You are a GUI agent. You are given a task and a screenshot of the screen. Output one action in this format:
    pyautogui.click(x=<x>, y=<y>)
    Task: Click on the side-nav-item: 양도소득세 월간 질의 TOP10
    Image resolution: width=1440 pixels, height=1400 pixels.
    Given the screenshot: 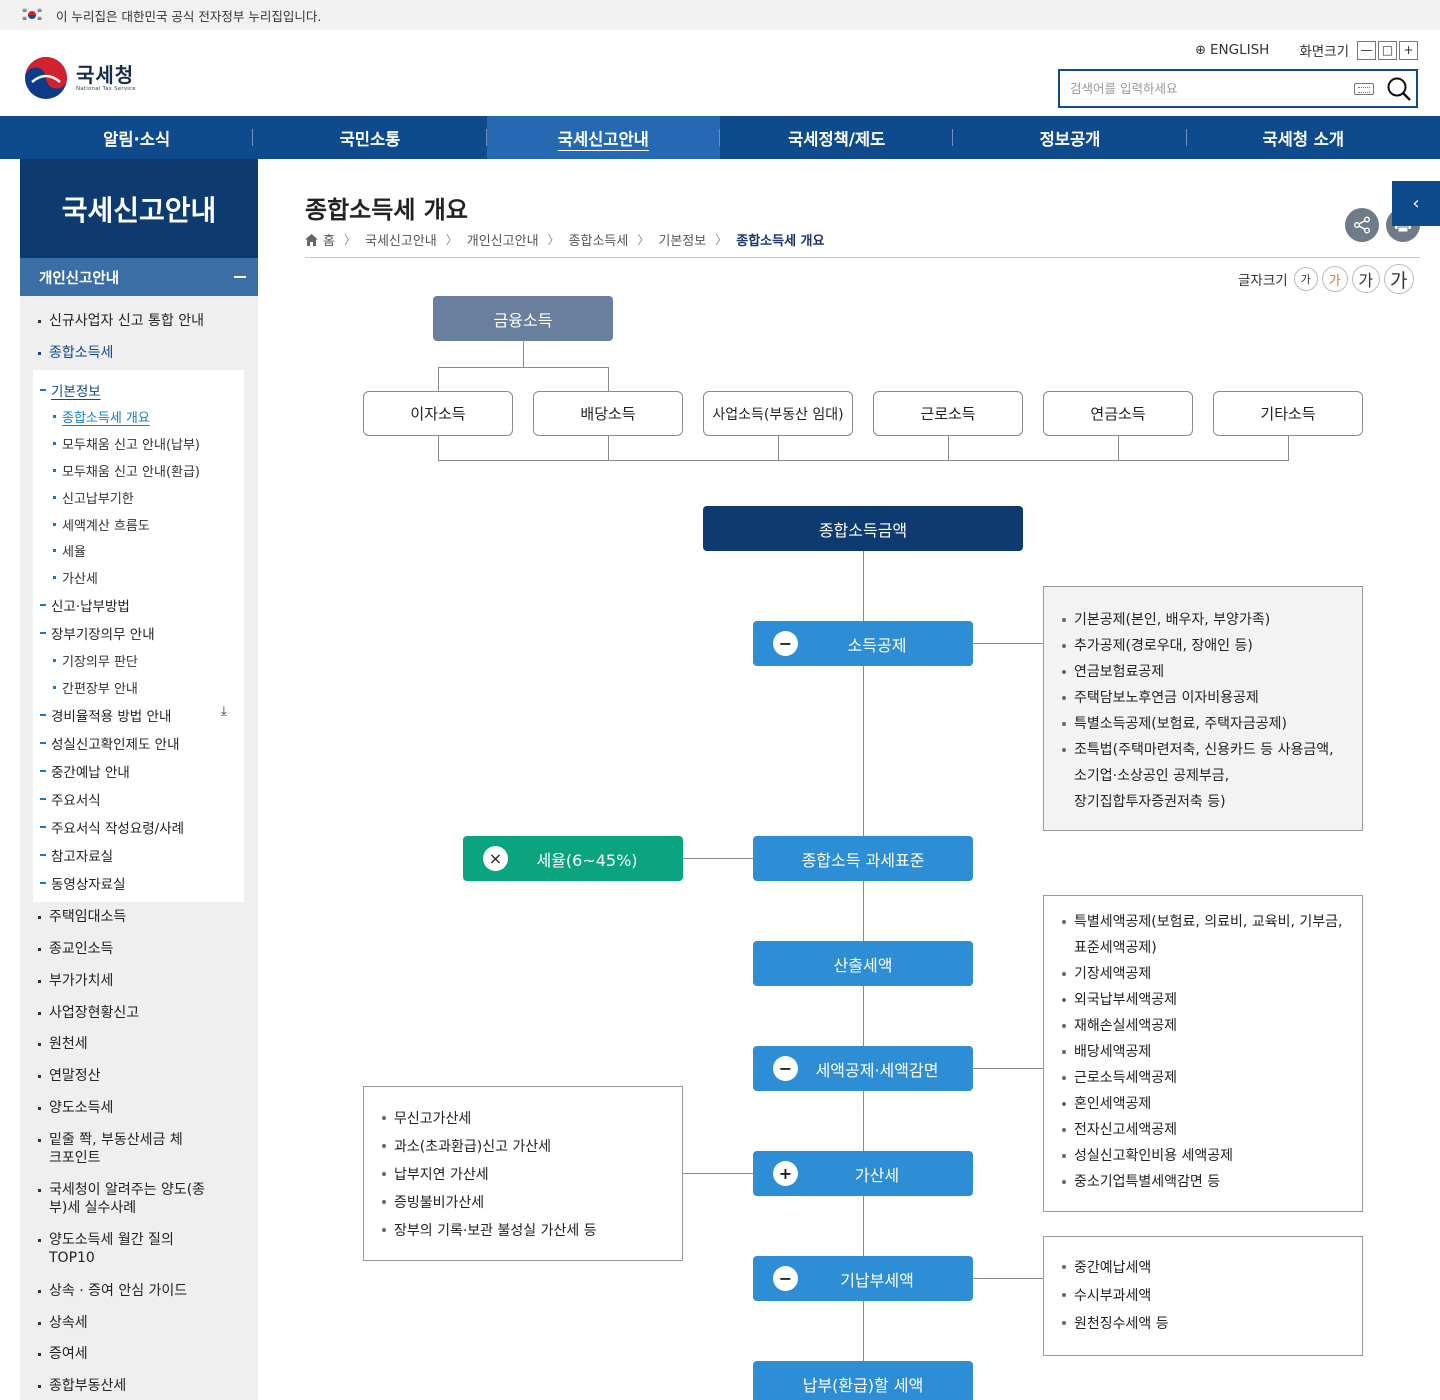 What is the action you would take?
    pyautogui.click(x=118, y=1249)
    